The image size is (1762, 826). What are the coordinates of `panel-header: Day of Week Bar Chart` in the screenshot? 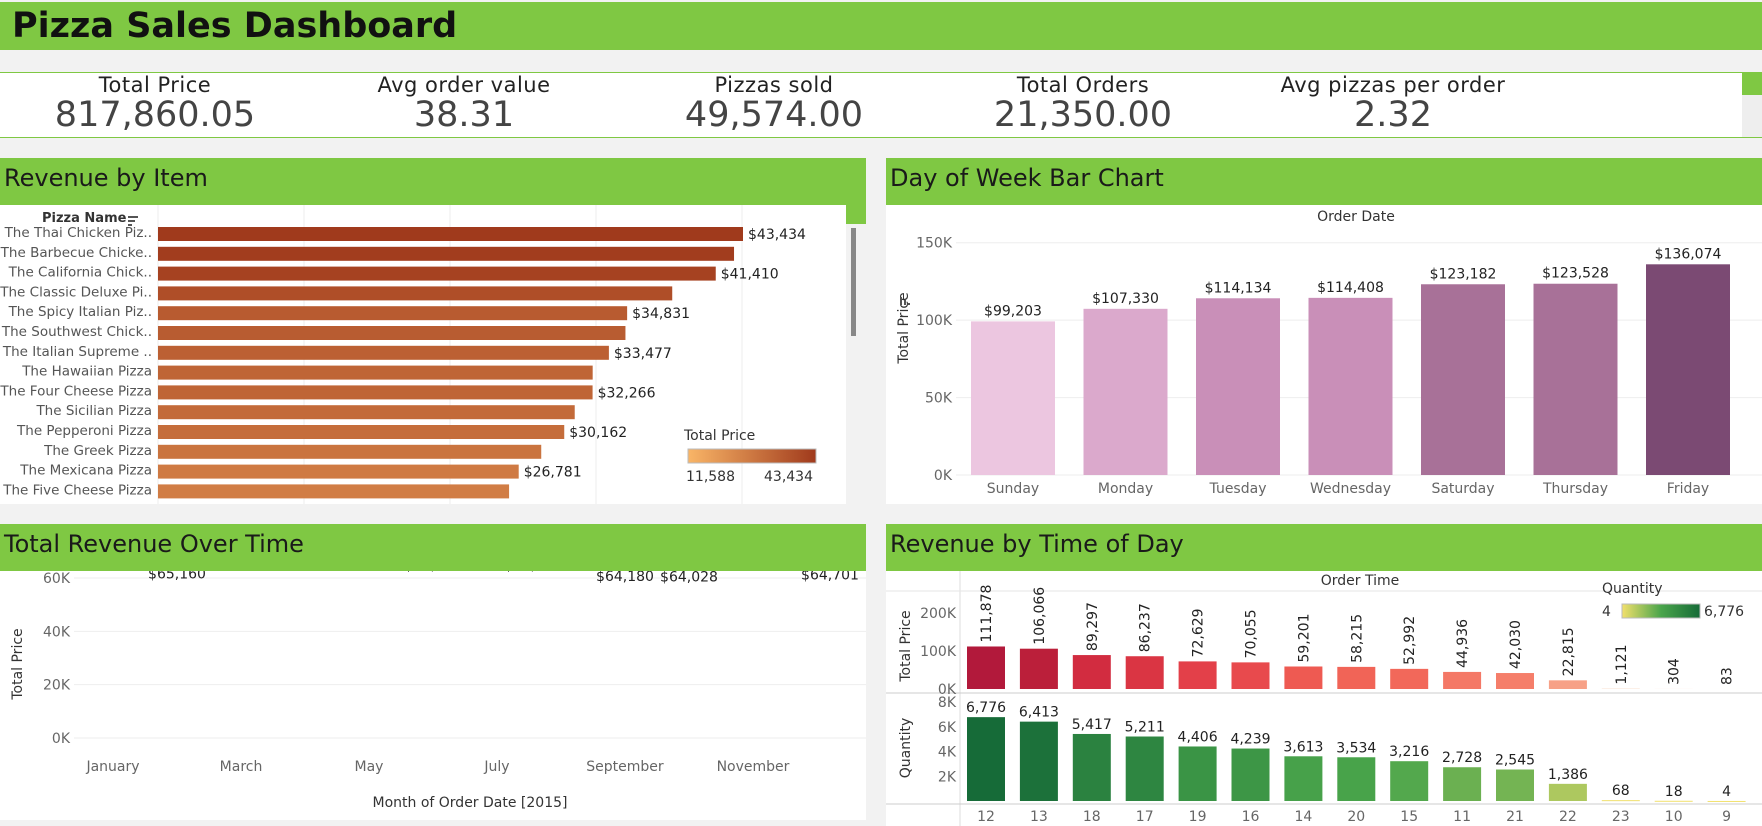 It's located at (1324, 181).